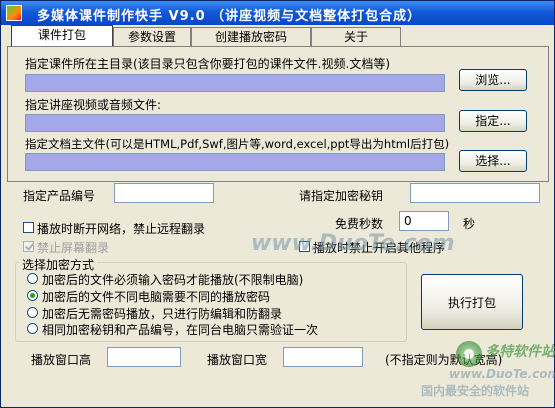 The width and height of the screenshot is (555, 408). Describe the element at coordinates (164, 193) in the screenshot. I see `product-id-input` at that location.